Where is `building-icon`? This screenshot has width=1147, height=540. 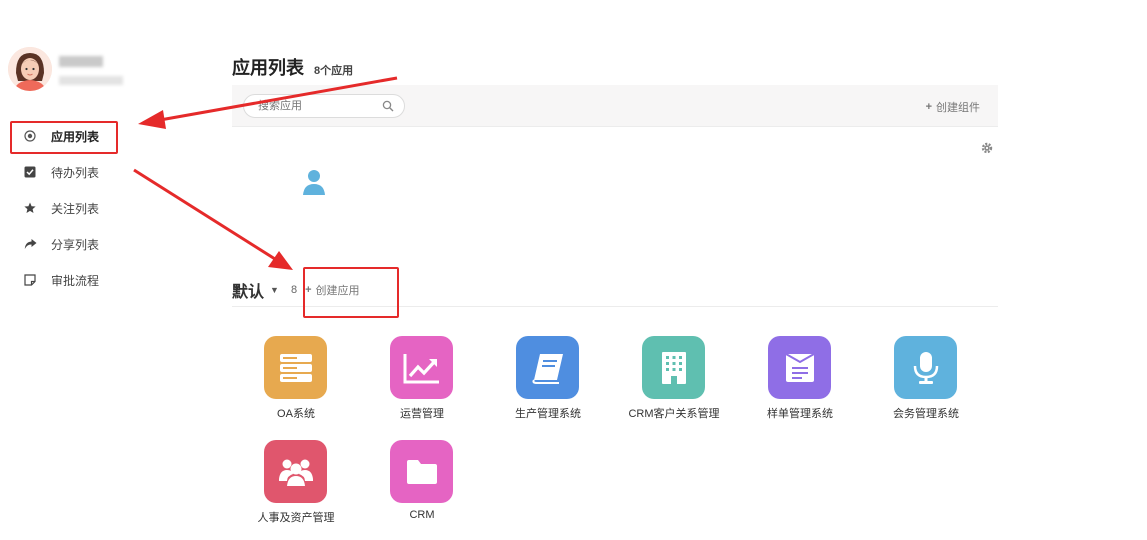 building-icon is located at coordinates (673, 367).